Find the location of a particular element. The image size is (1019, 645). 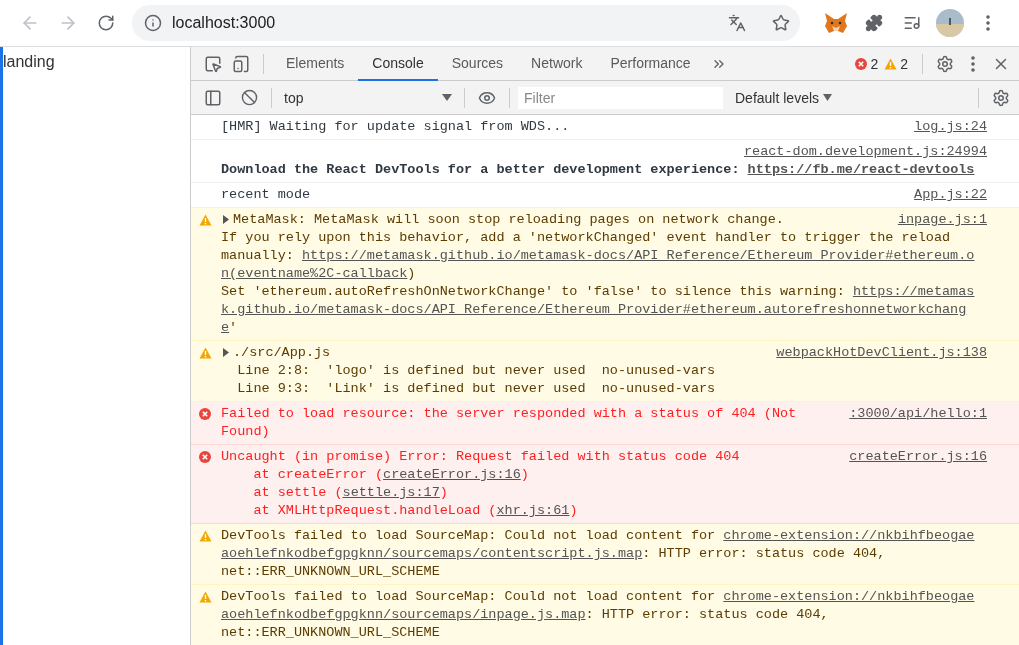

message-text: DevTools failed to load SourceMap: Could not load content for chrome-extension://nkbihfbeogae aoehlefnkodbefgpgknn/sourcemaps/inpage.js.map: HTTP error: status code 404, net::ERR_UNKNOWN_URL_SCHEME is located at coordinates (598, 615).